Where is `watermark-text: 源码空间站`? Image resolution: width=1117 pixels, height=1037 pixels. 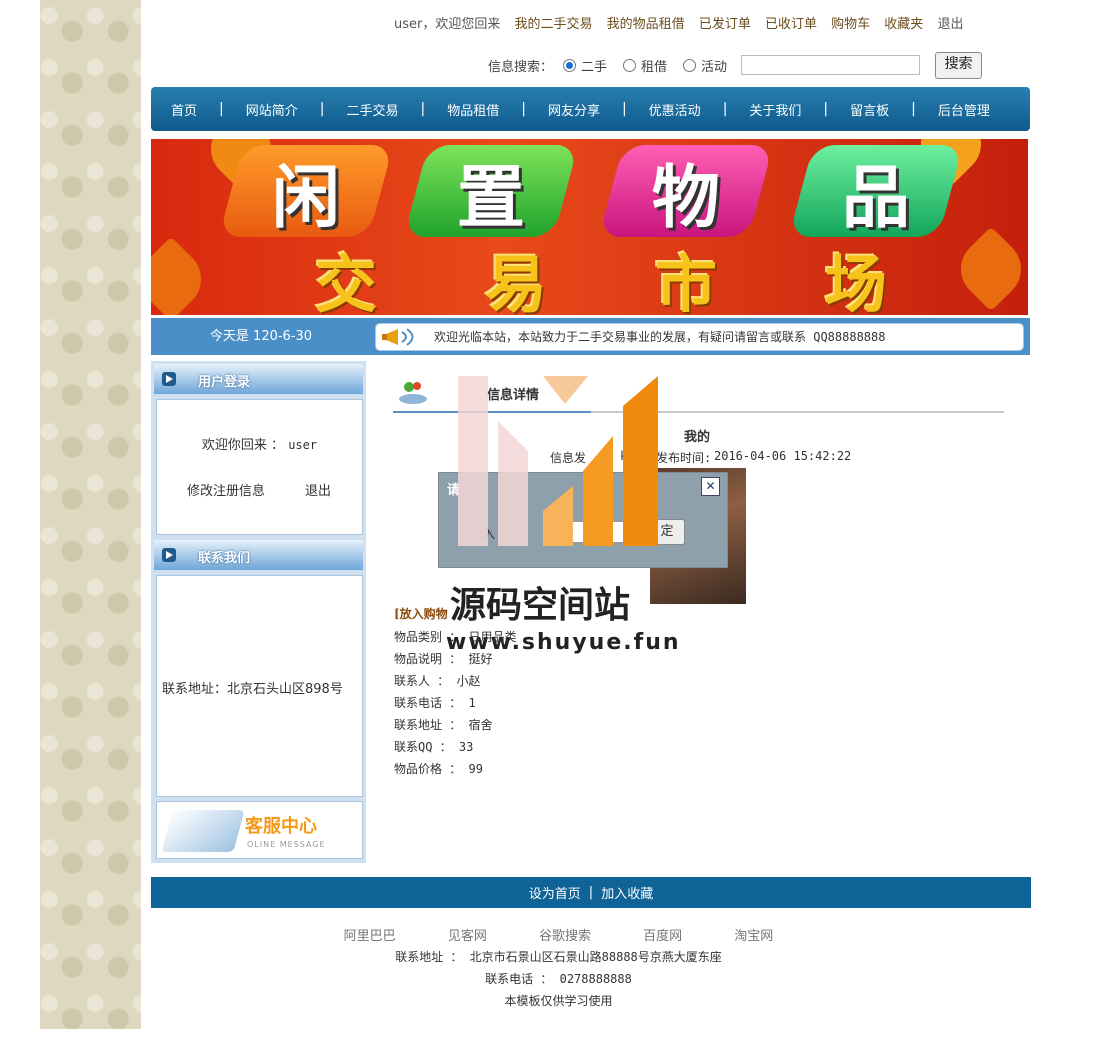 watermark-text: 源码空间站 is located at coordinates (540, 605).